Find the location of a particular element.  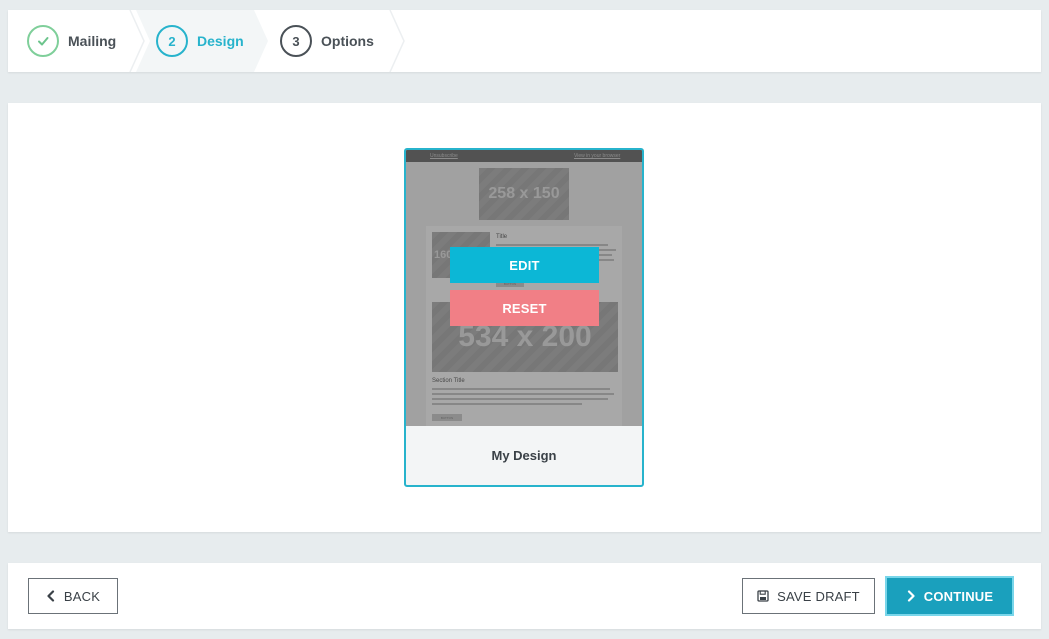

reset-design-button: RESET is located at coordinates (524, 308).